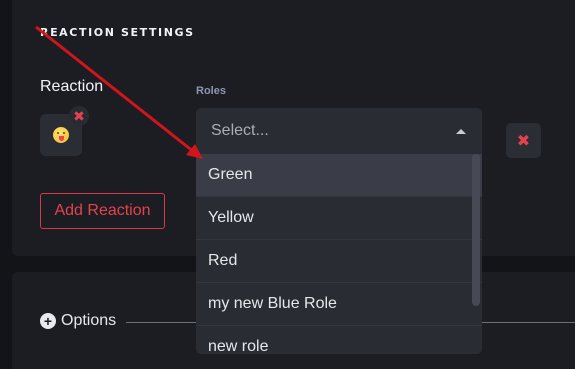  I want to click on options-divider-left, so click(161, 322).